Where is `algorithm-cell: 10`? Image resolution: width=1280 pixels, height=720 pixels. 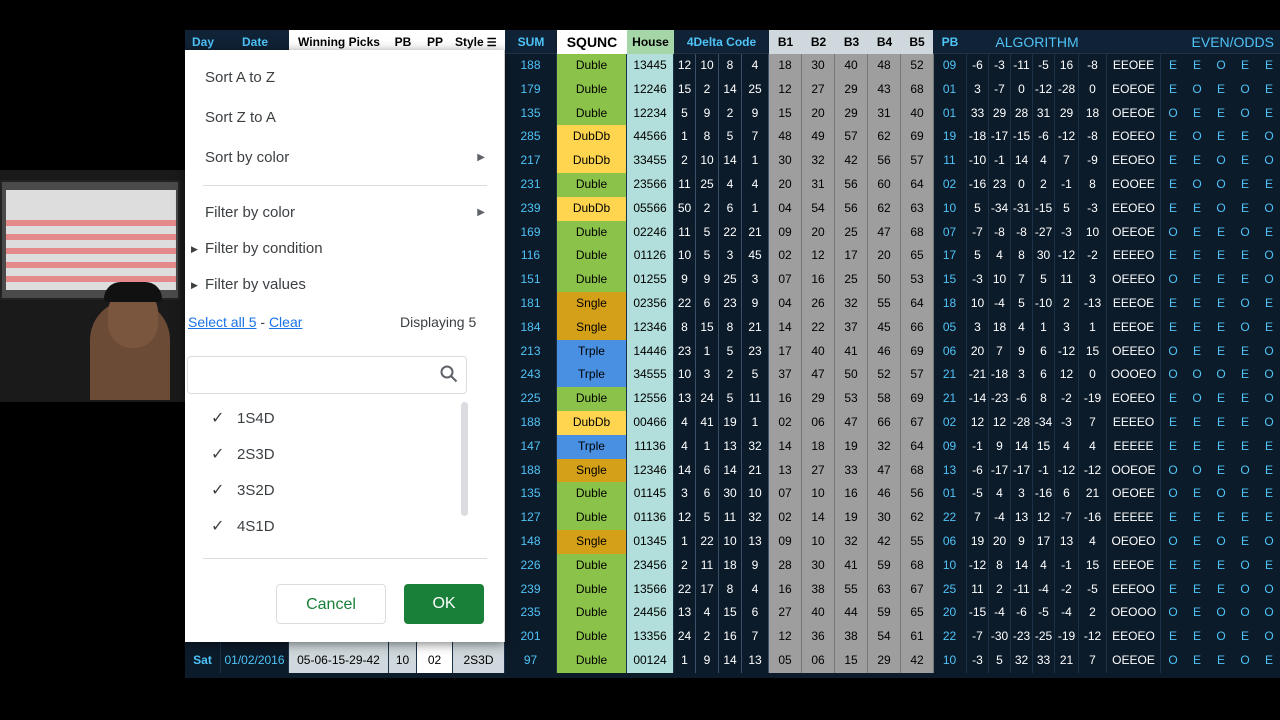
algorithm-cell: 10 is located at coordinates (978, 304).